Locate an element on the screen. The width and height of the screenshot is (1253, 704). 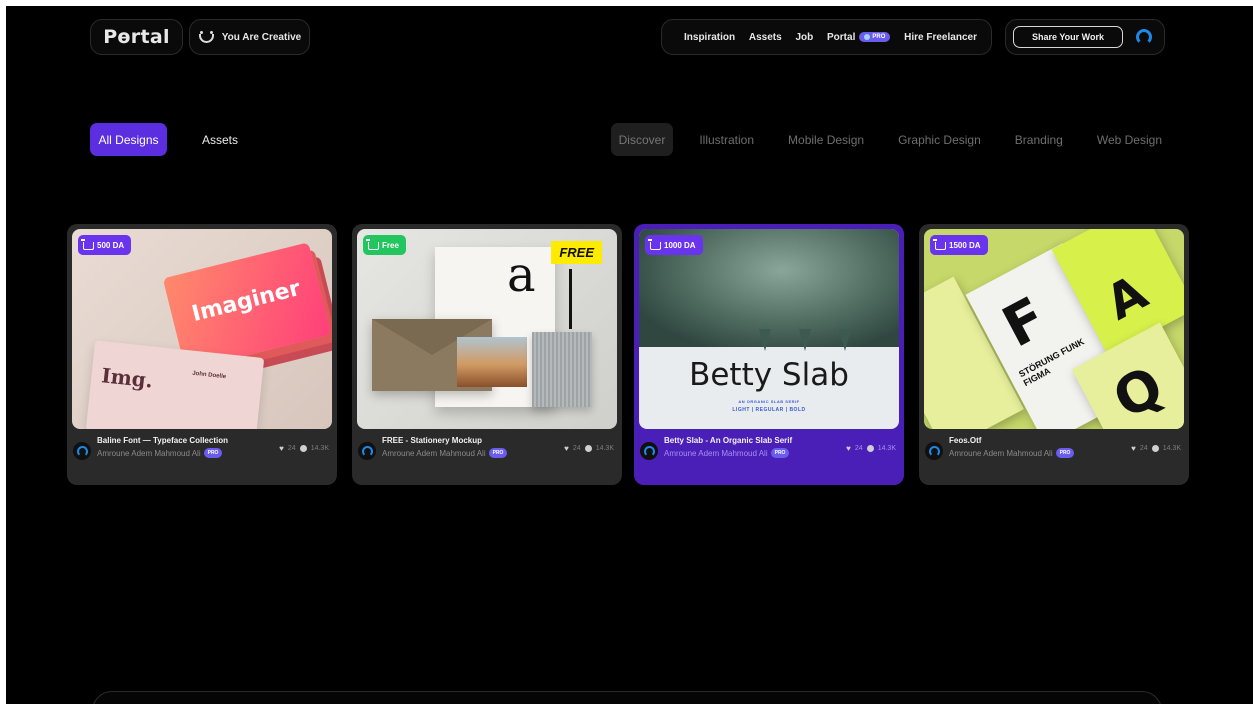
category-web-design: Web Design is located at coordinates (1129, 139).